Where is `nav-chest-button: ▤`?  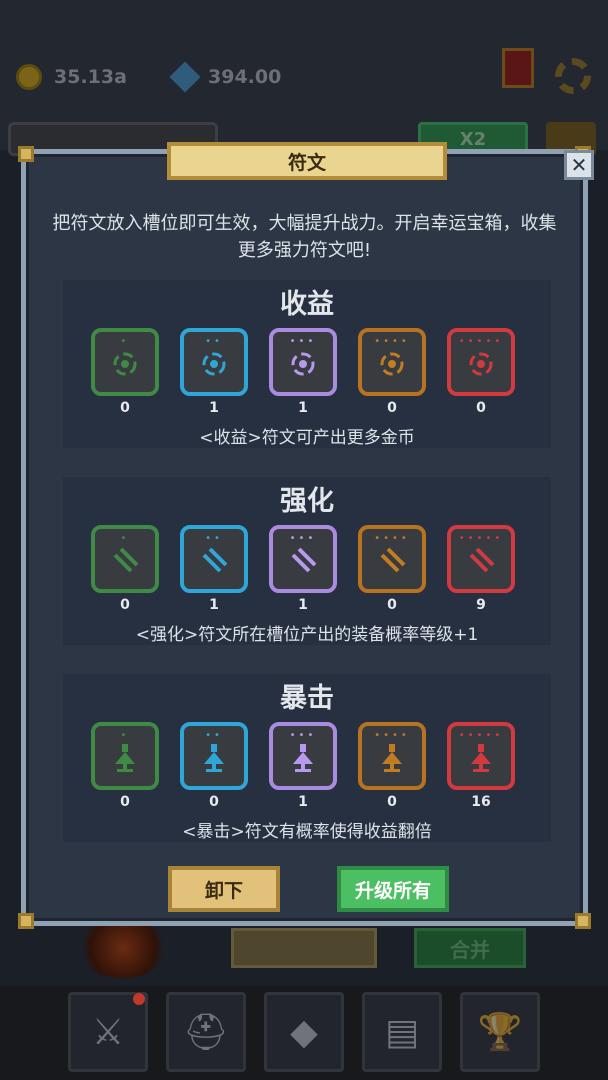
nav-chest-button: ▤ is located at coordinates (402, 1032).